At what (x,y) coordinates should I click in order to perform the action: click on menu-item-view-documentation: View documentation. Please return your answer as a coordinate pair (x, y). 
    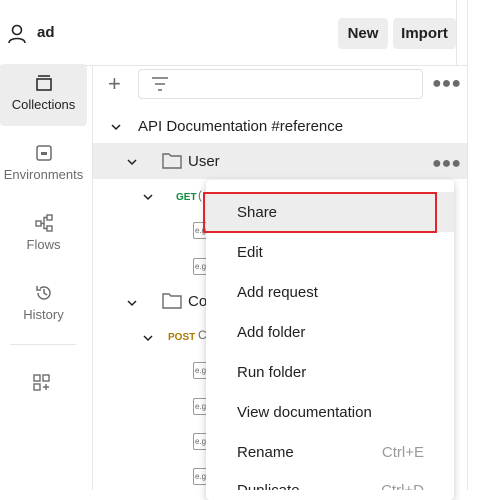
    Looking at the image, I should click on (330, 412).